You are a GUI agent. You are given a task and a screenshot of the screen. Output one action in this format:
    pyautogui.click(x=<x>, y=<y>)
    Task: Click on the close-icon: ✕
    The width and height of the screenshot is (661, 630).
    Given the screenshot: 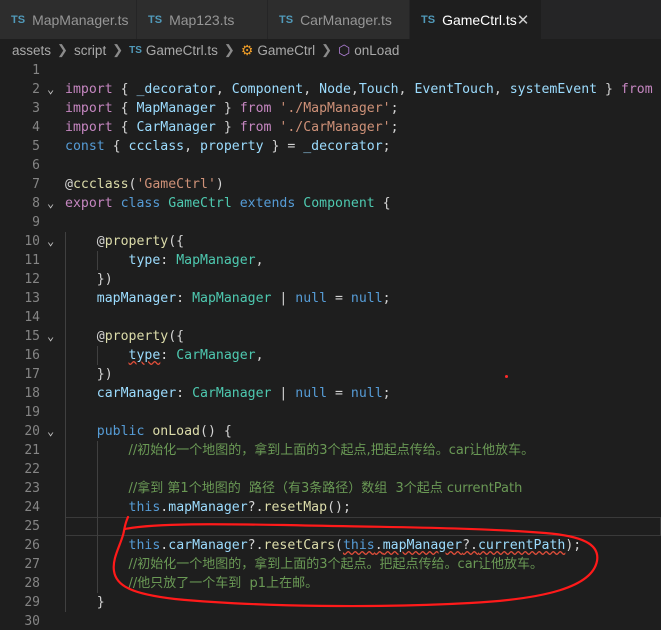 What is the action you would take?
    pyautogui.click(x=523, y=20)
    